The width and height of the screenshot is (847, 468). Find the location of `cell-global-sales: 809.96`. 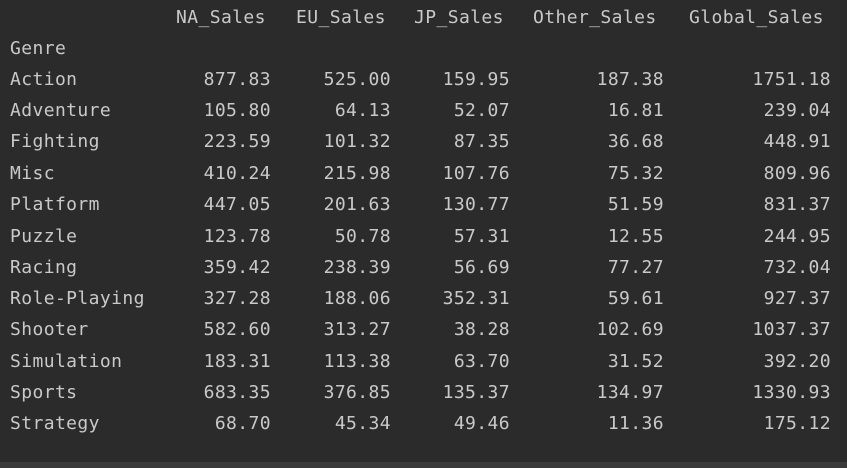

cell-global-sales: 809.96 is located at coordinates (797, 173).